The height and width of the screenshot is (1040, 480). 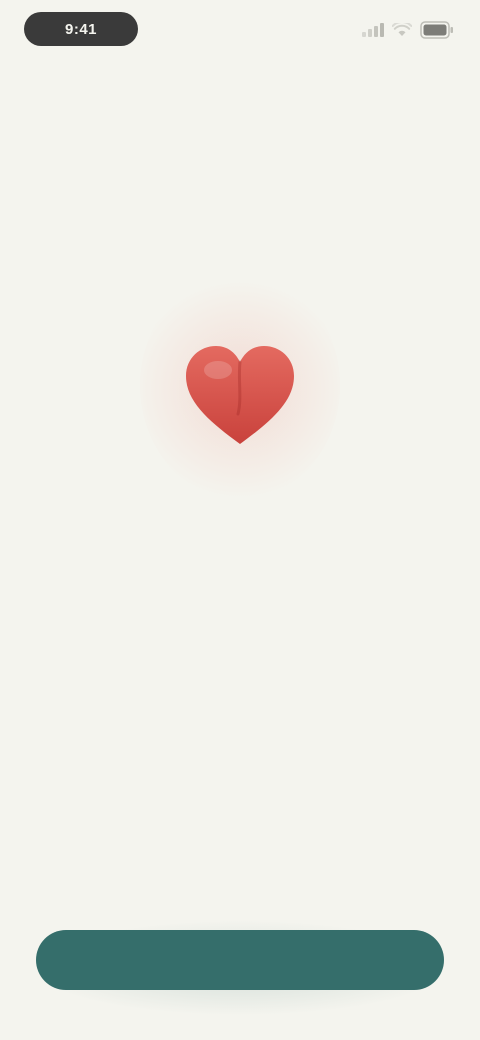 I want to click on wifi-icon, so click(x=402, y=30).